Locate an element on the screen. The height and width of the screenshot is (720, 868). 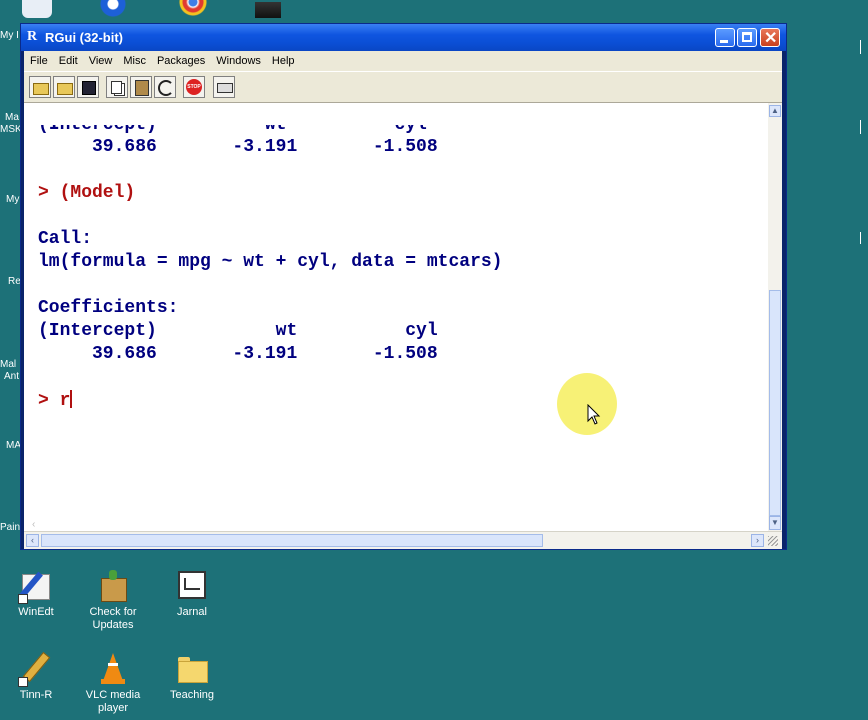
console-prompt-line: > r is located at coordinates (55, 400).